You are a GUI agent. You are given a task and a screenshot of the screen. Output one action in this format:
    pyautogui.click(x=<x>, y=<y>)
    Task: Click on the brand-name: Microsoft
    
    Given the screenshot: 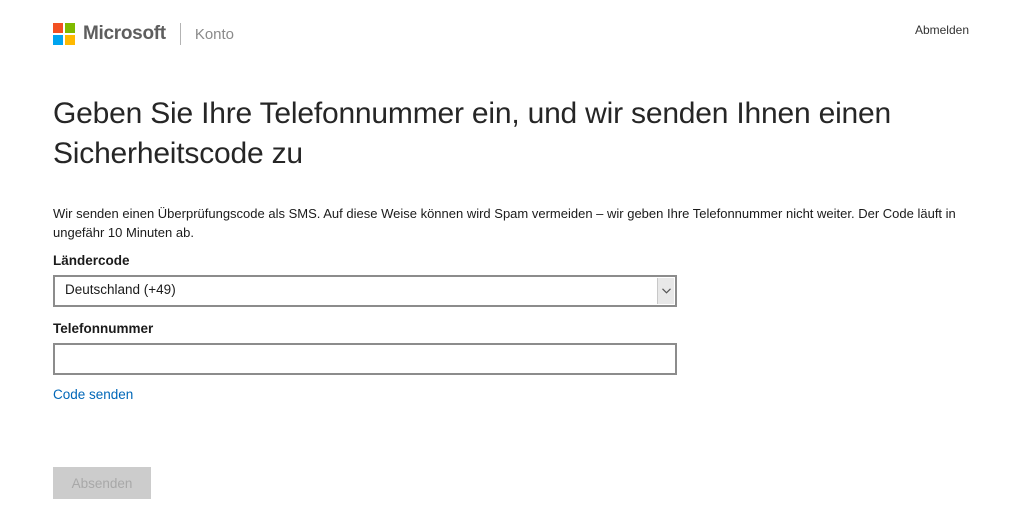 What is the action you would take?
    pyautogui.click(x=124, y=33)
    